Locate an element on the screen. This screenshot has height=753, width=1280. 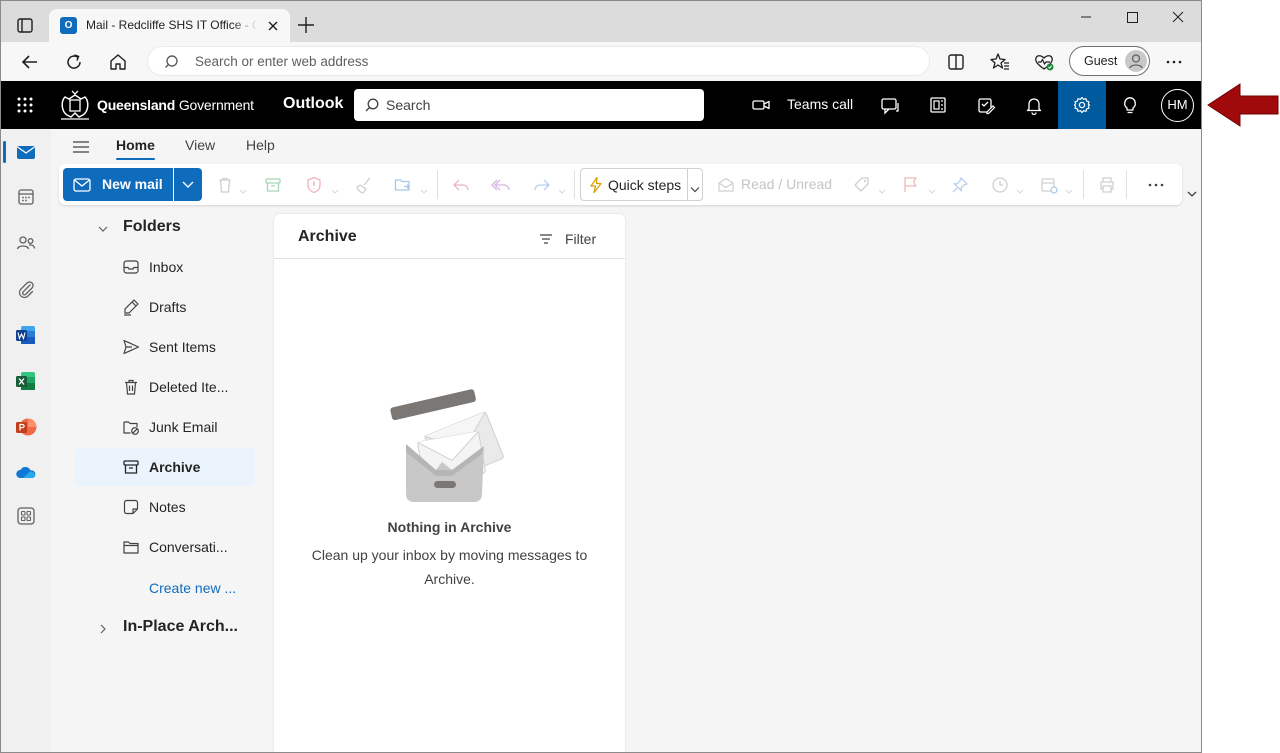
minimize-icon is located at coordinates (1086, 17).